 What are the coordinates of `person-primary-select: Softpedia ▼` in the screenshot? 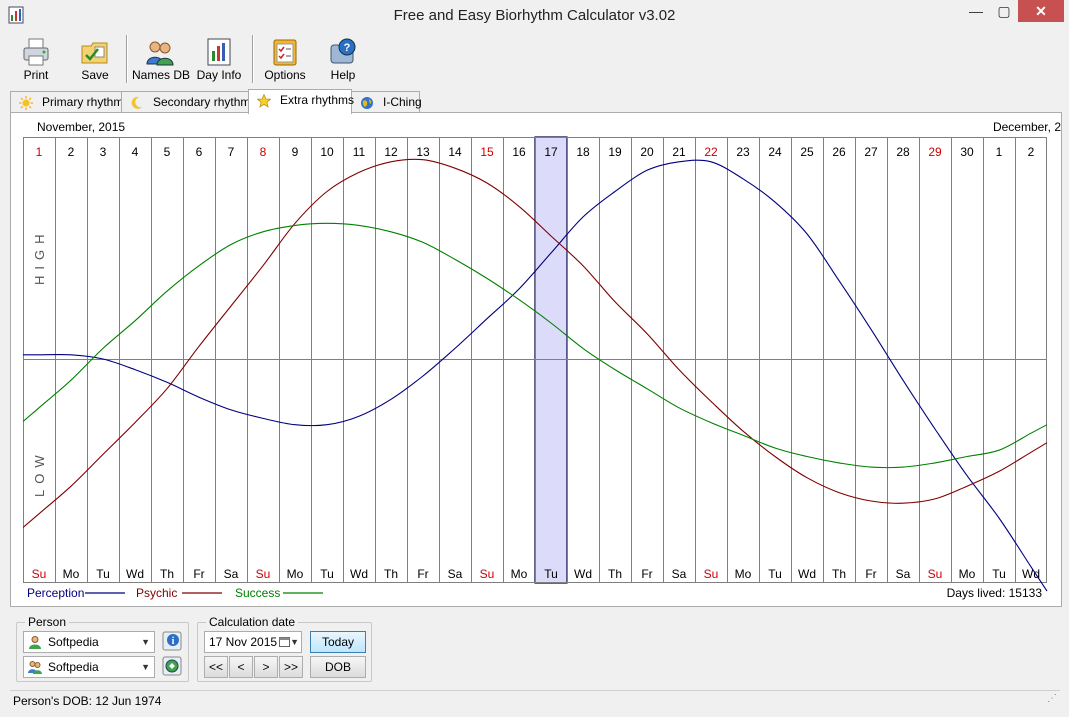 It's located at (89, 642).